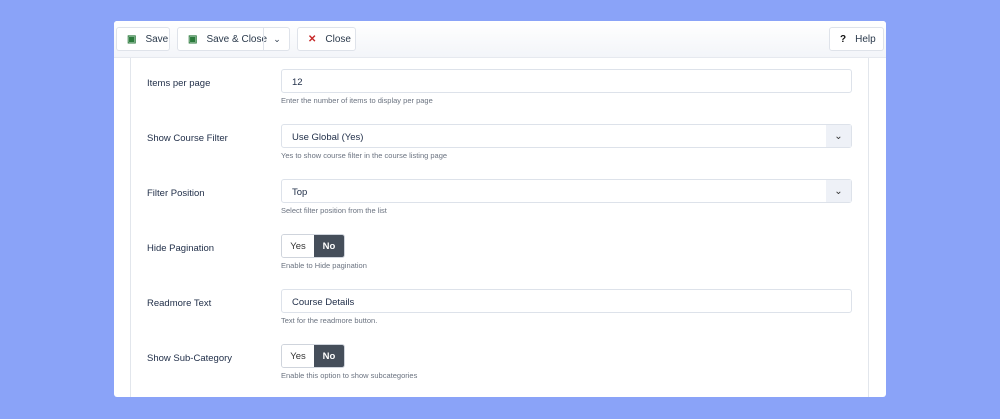 The width and height of the screenshot is (1000, 419). I want to click on save-close-label: Save & Close, so click(237, 39).